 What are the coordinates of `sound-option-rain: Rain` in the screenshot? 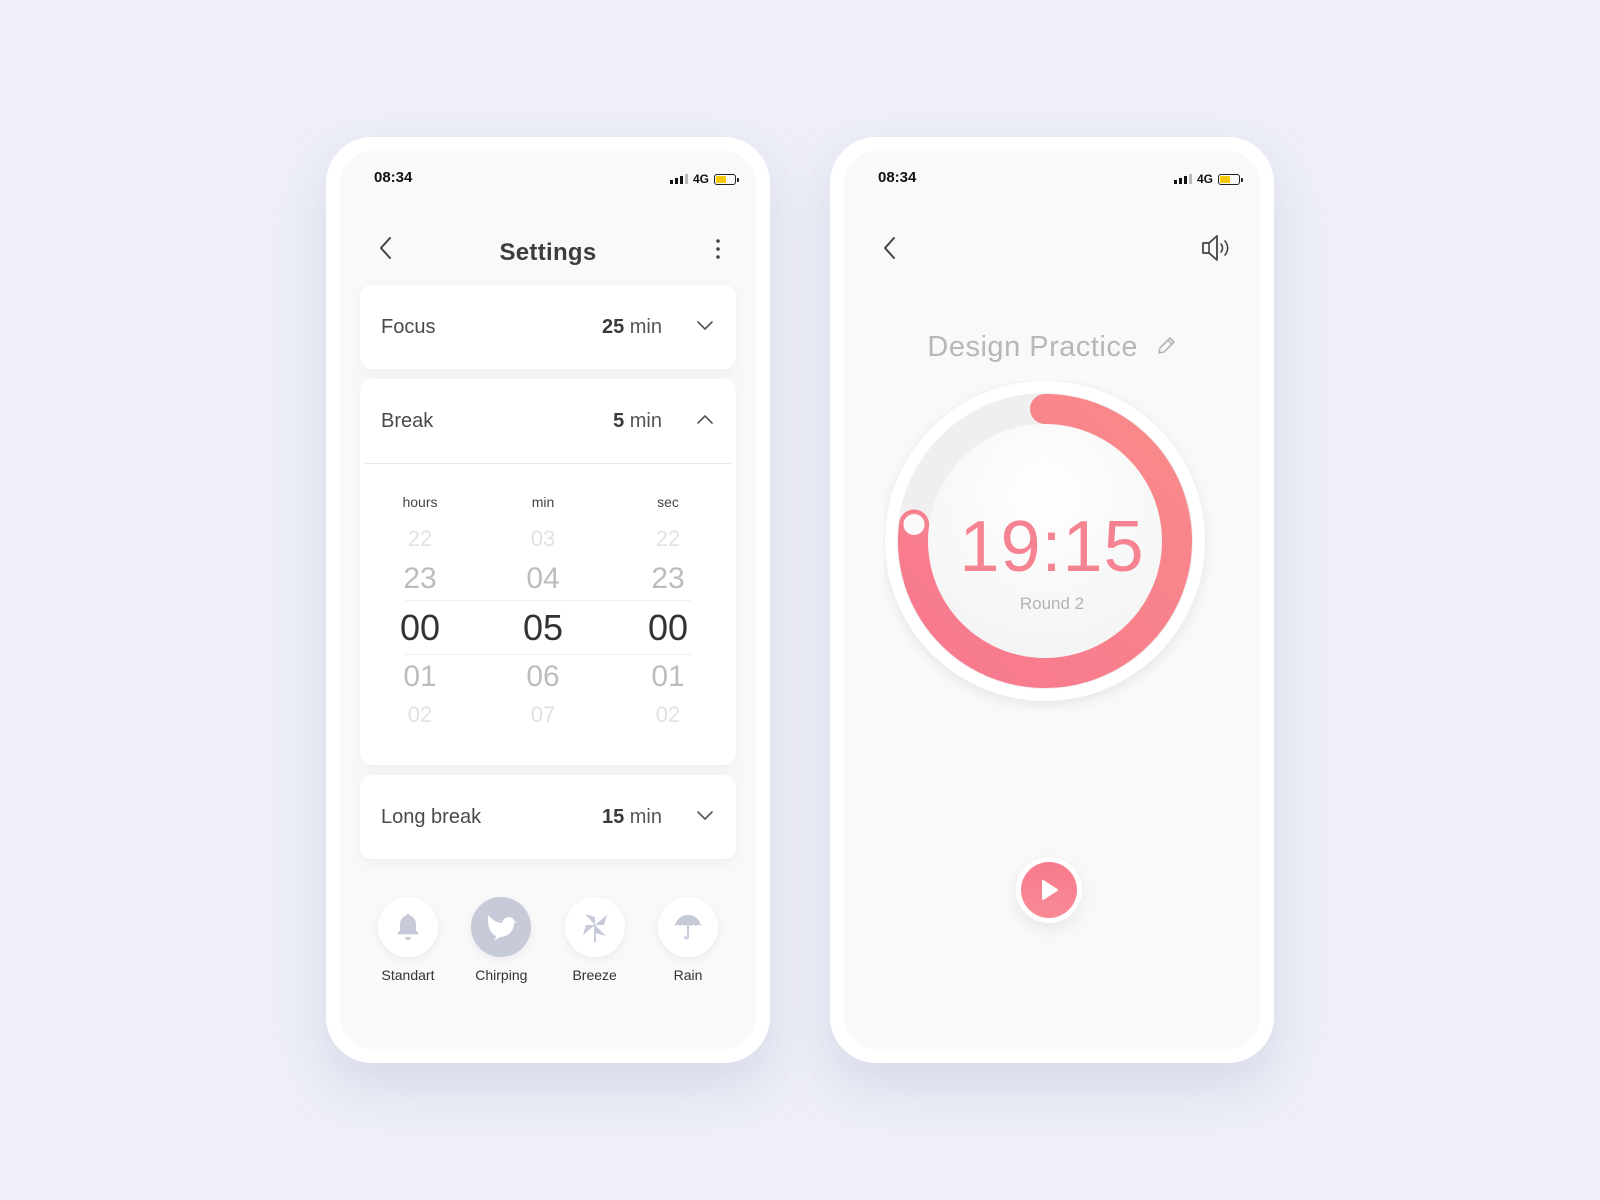 It's located at (688, 947).